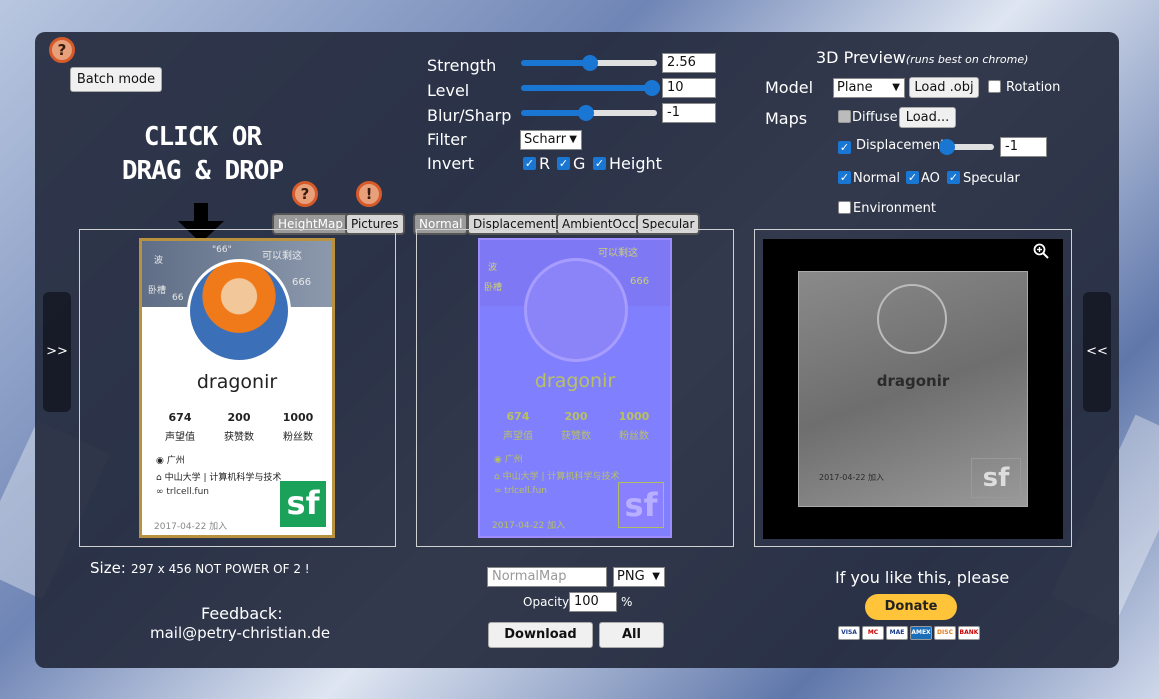 This screenshot has height=699, width=1159. I want to click on invert-height-checkbox: ✓, so click(599, 163).